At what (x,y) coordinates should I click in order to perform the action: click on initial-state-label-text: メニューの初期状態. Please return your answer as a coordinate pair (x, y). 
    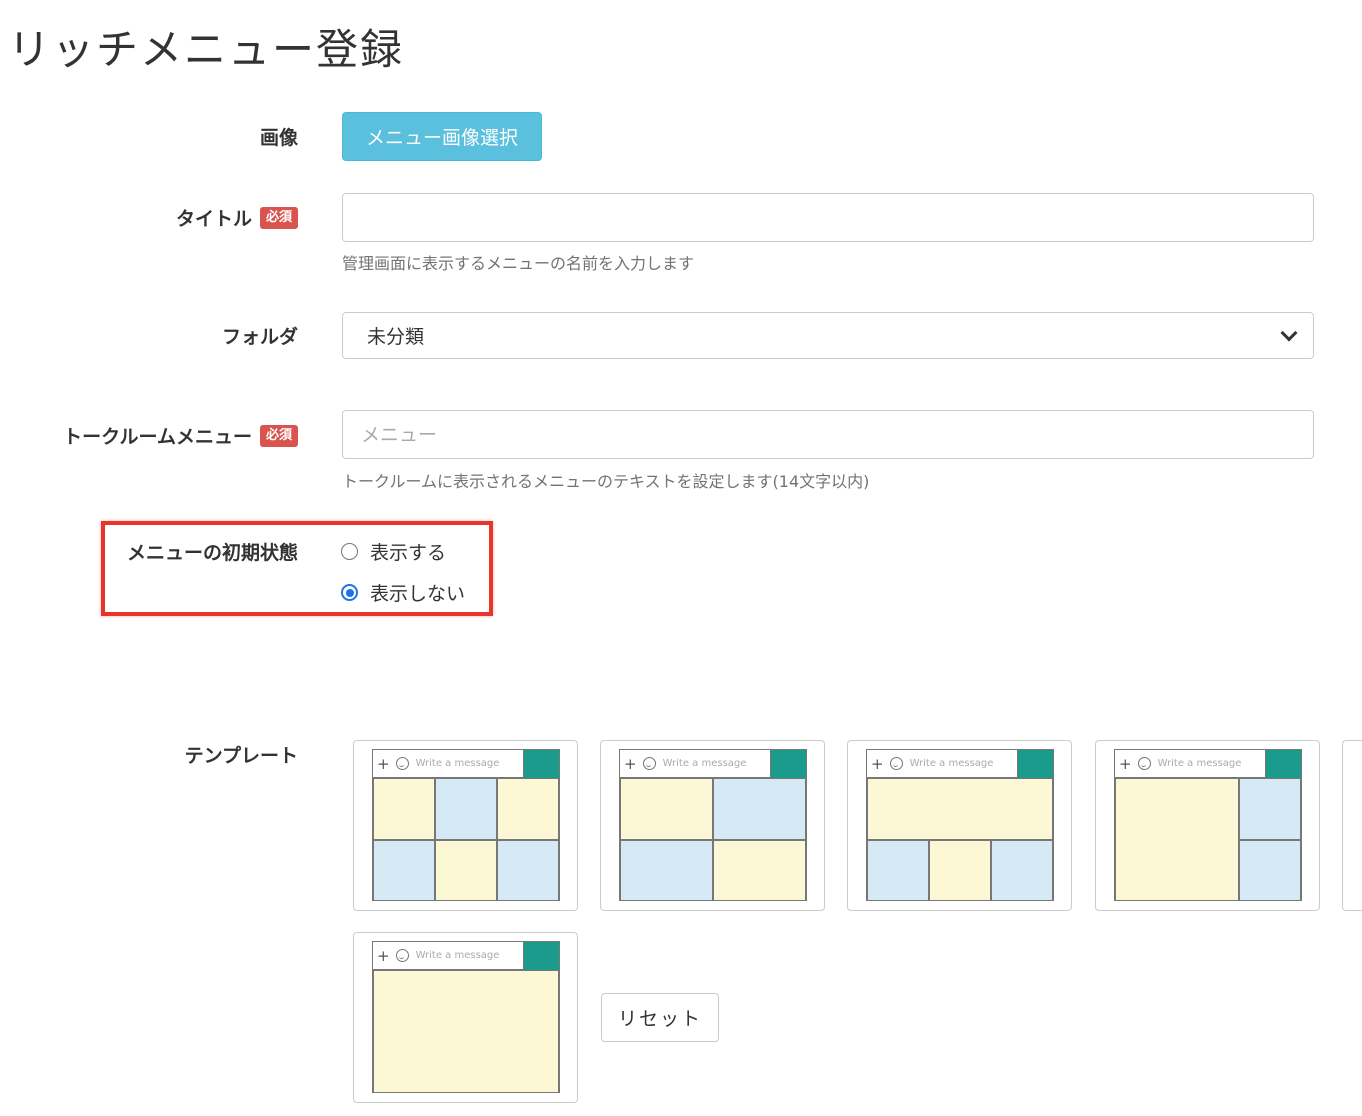
    Looking at the image, I should click on (212, 553).